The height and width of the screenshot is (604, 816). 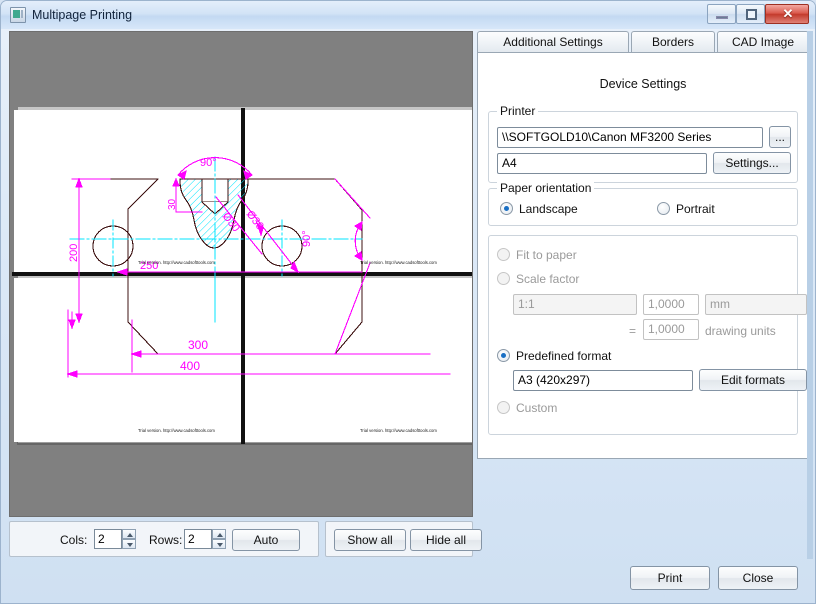 I want to click on radio-predefined-format, so click(x=503, y=355).